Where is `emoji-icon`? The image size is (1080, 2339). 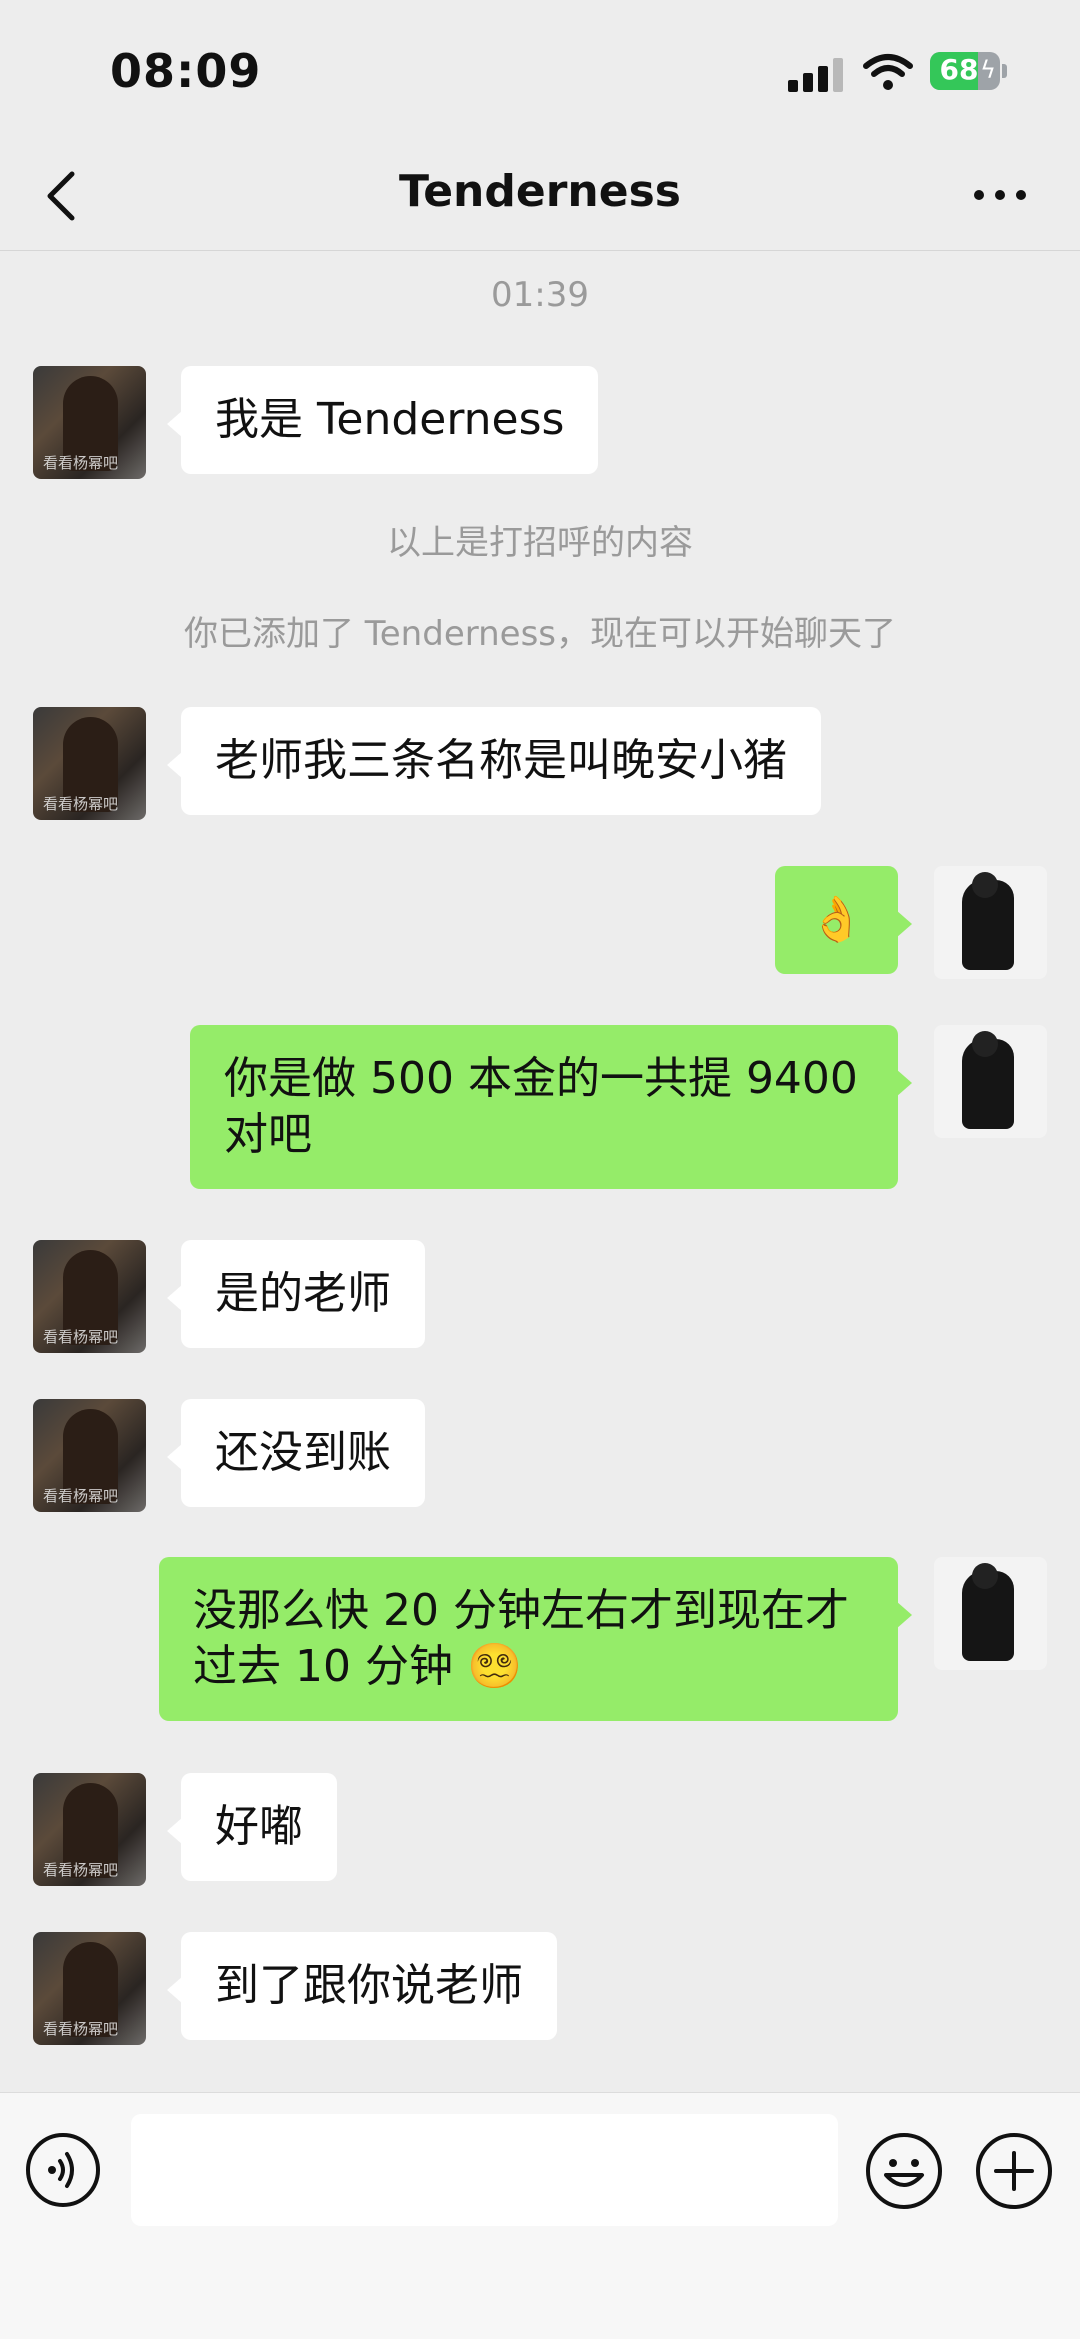
emoji-icon is located at coordinates (904, 2171).